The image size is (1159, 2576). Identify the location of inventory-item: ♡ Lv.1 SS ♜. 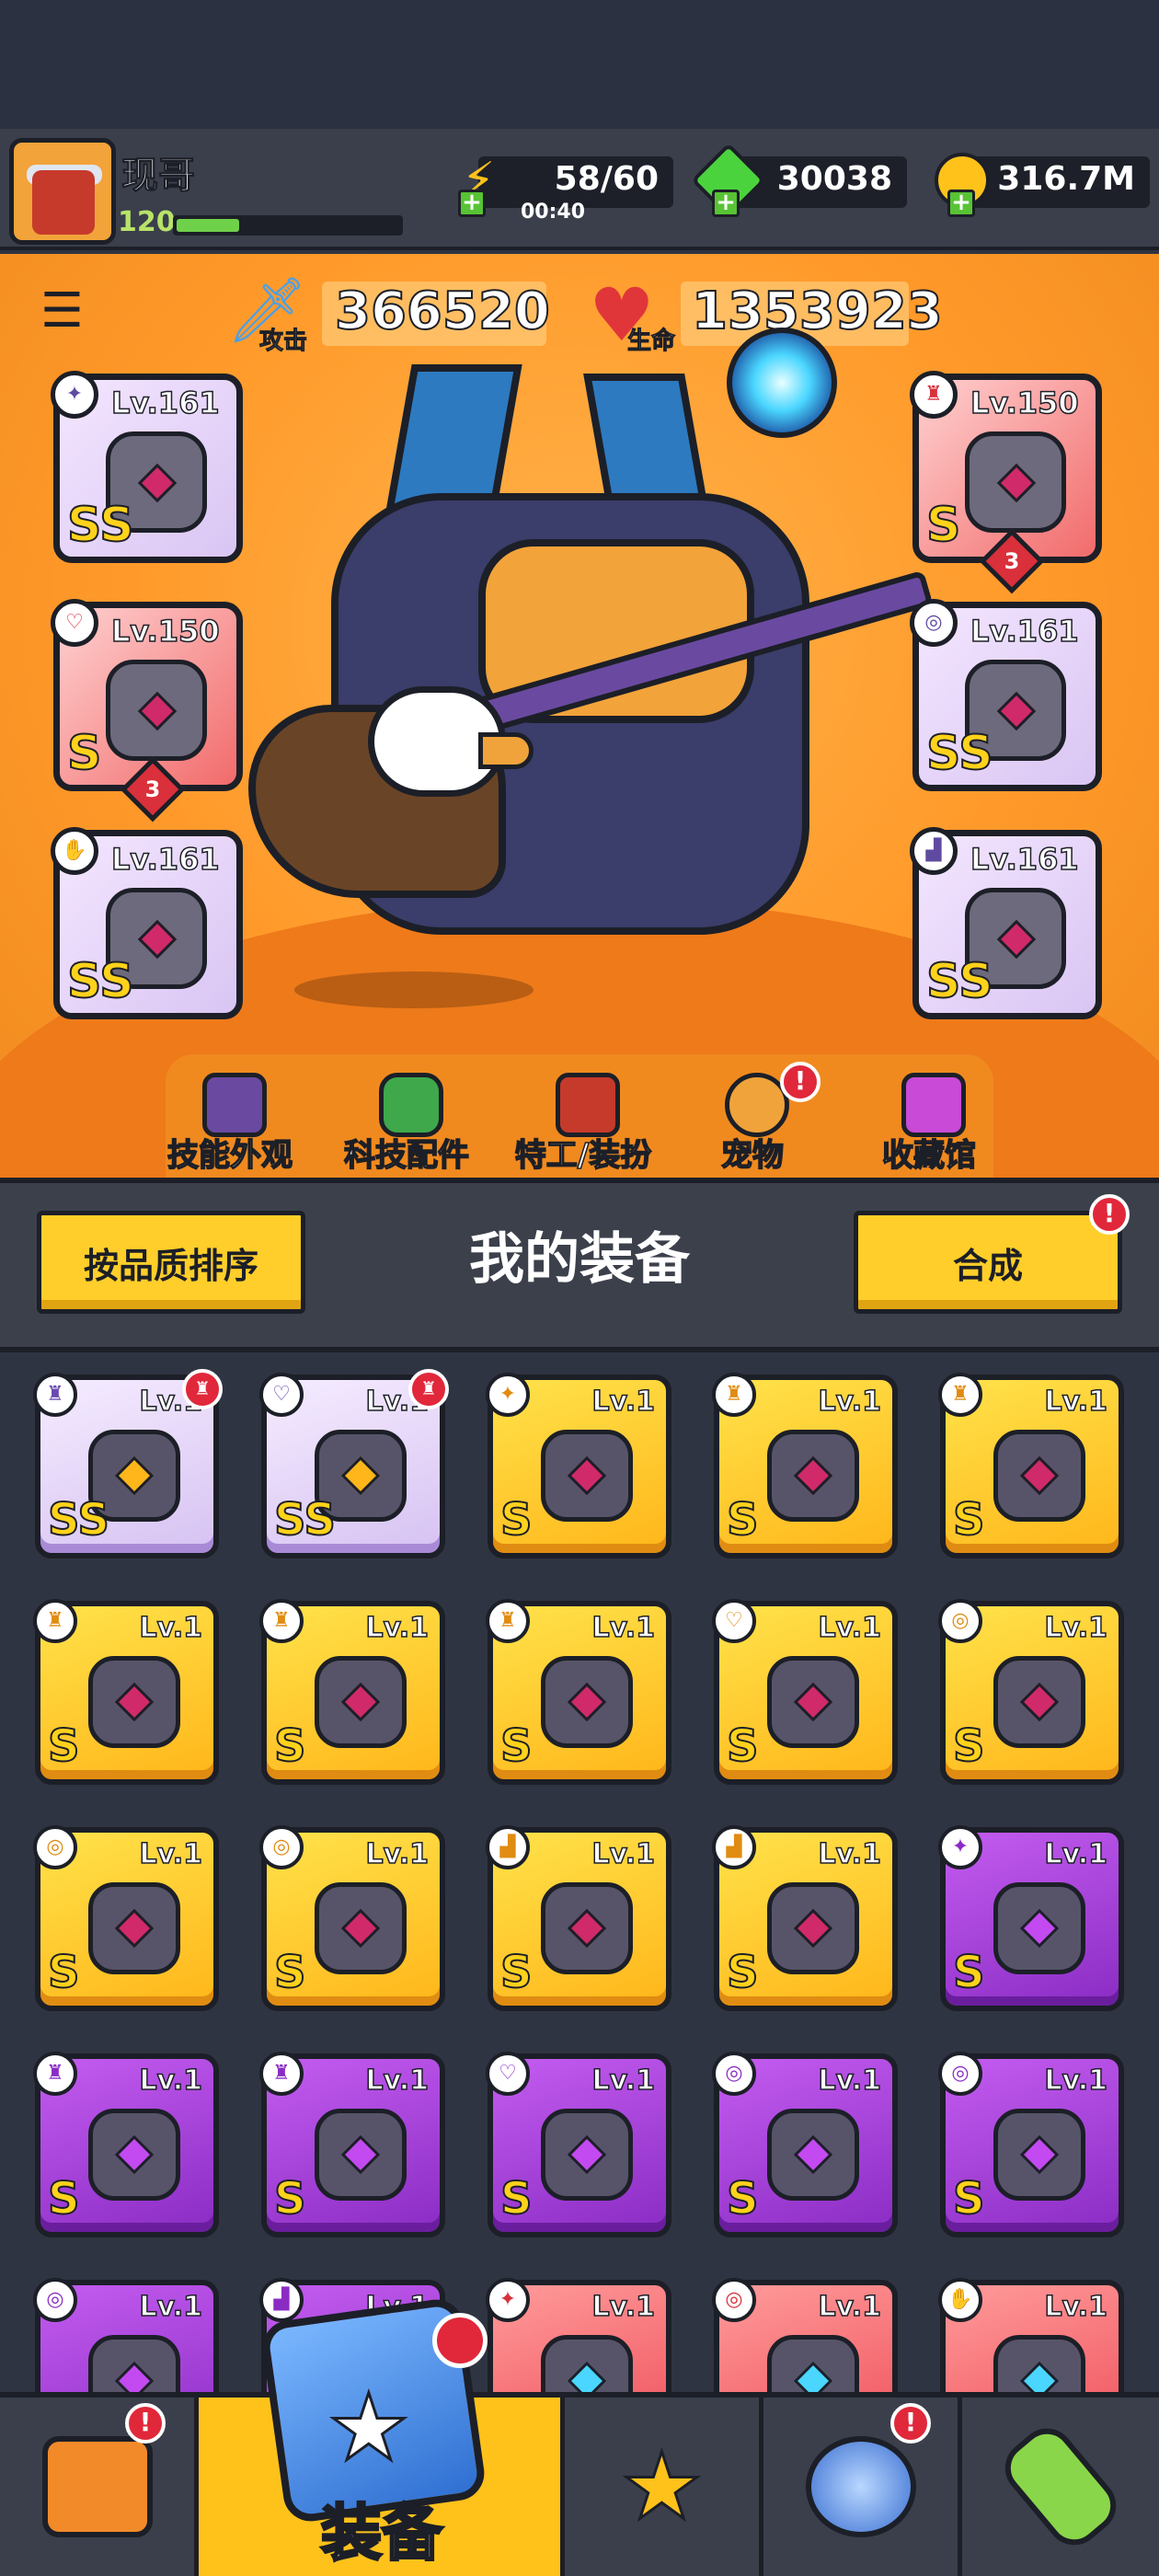
(354, 1463).